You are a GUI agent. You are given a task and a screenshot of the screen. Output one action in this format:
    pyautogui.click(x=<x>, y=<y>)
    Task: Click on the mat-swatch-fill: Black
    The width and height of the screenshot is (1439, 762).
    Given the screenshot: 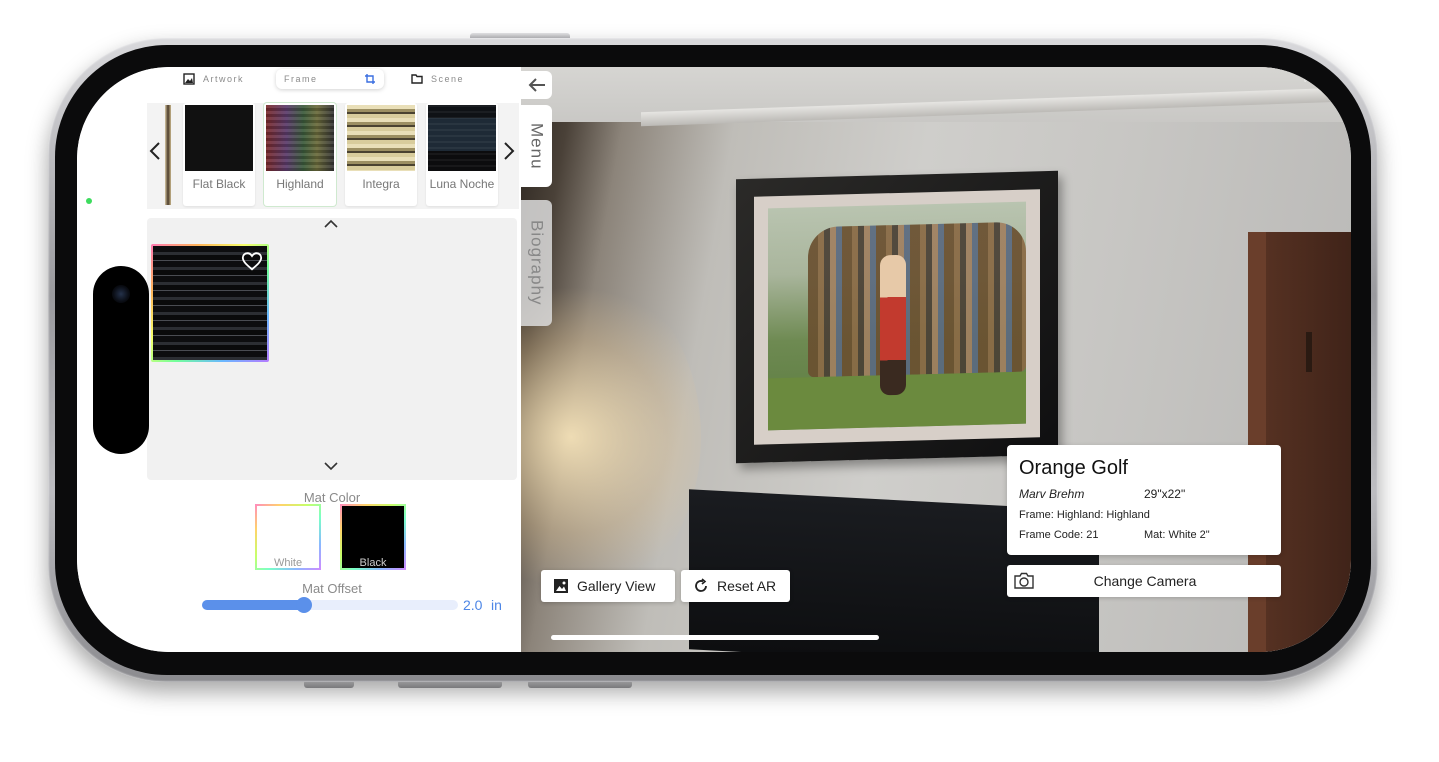 What is the action you would take?
    pyautogui.click(x=373, y=537)
    